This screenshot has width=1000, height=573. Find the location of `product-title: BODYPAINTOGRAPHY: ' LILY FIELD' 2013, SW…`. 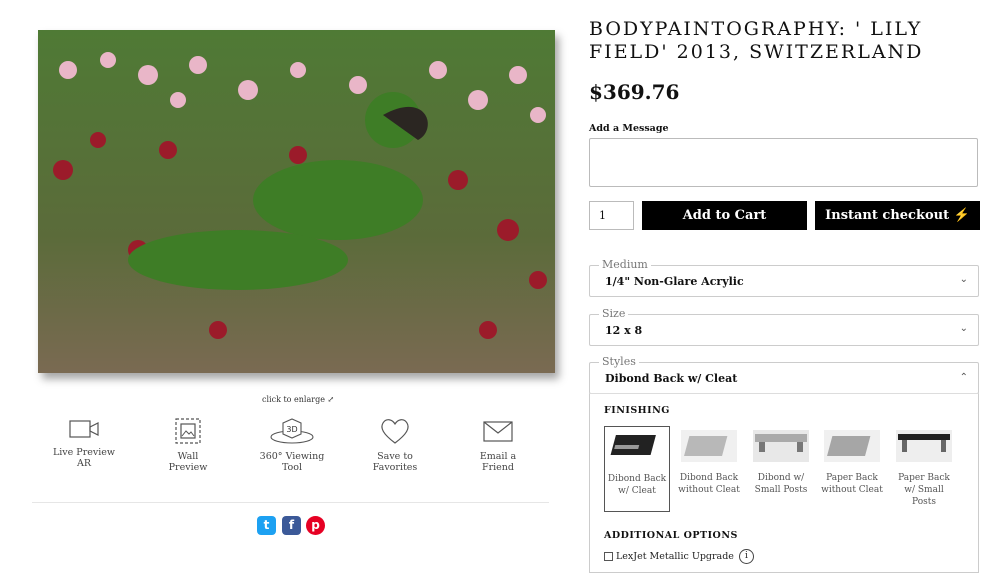

product-title: BODYPAINTOGRAPHY: ' LILY FIELD' 2013, SW… is located at coordinates (756, 40).